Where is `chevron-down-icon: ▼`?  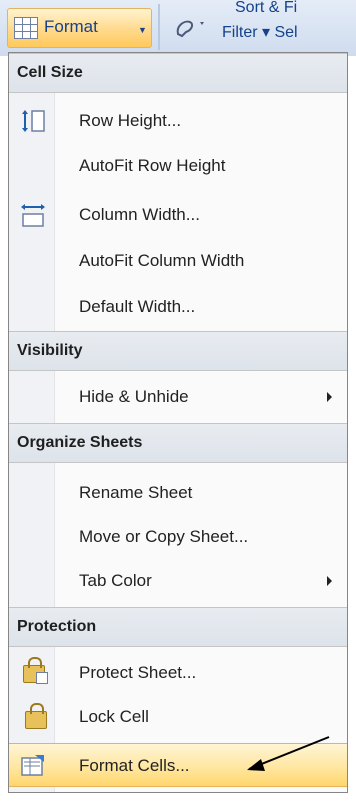
chevron-down-icon: ▼ is located at coordinates (142, 30).